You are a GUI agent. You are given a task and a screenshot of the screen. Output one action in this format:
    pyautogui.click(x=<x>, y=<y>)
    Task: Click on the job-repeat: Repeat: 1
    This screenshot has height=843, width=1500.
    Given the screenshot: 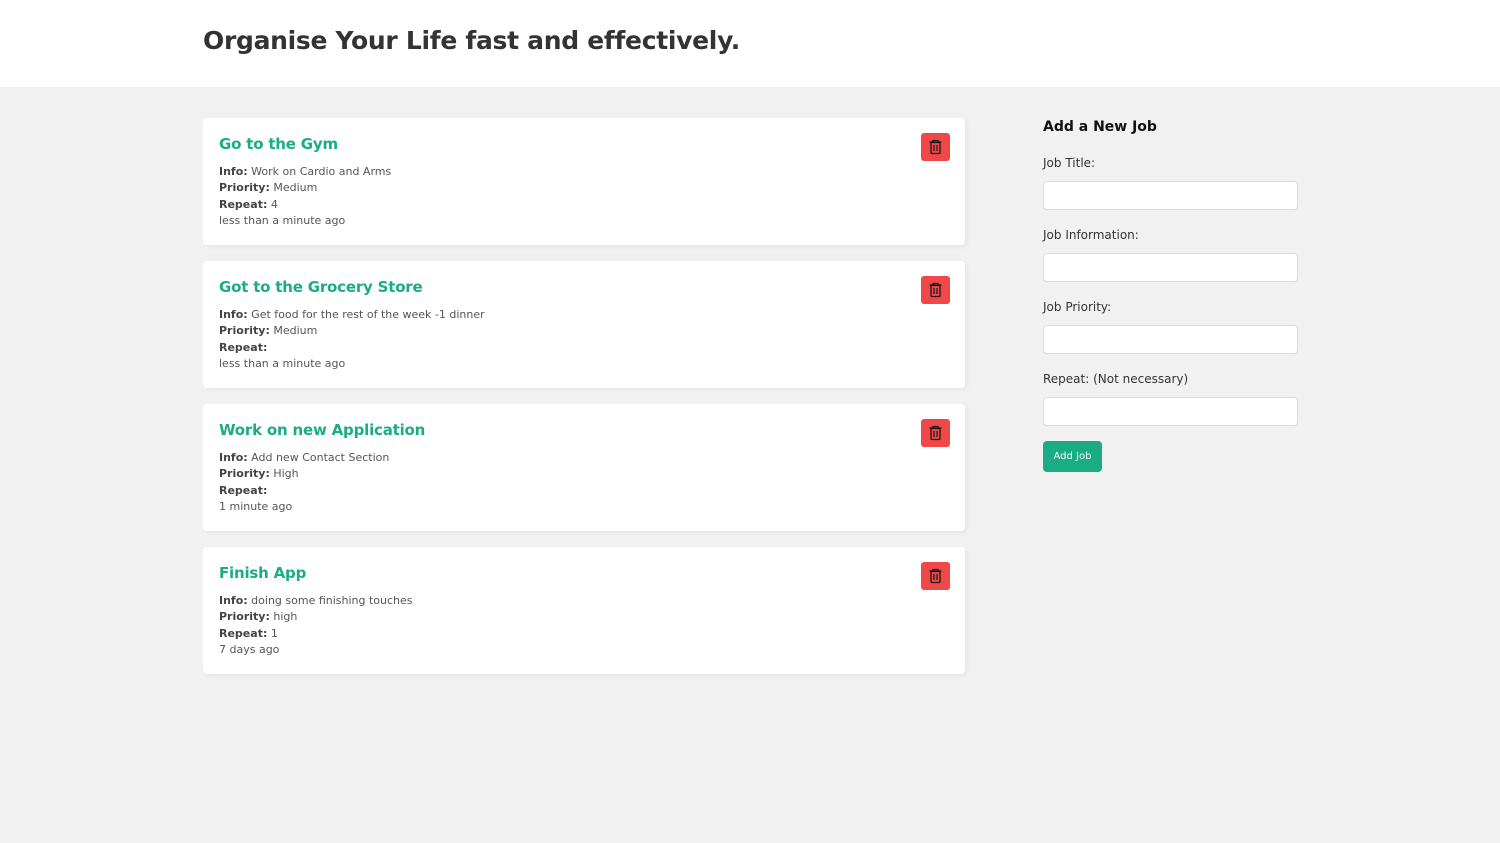 What is the action you would take?
    pyautogui.click(x=248, y=634)
    